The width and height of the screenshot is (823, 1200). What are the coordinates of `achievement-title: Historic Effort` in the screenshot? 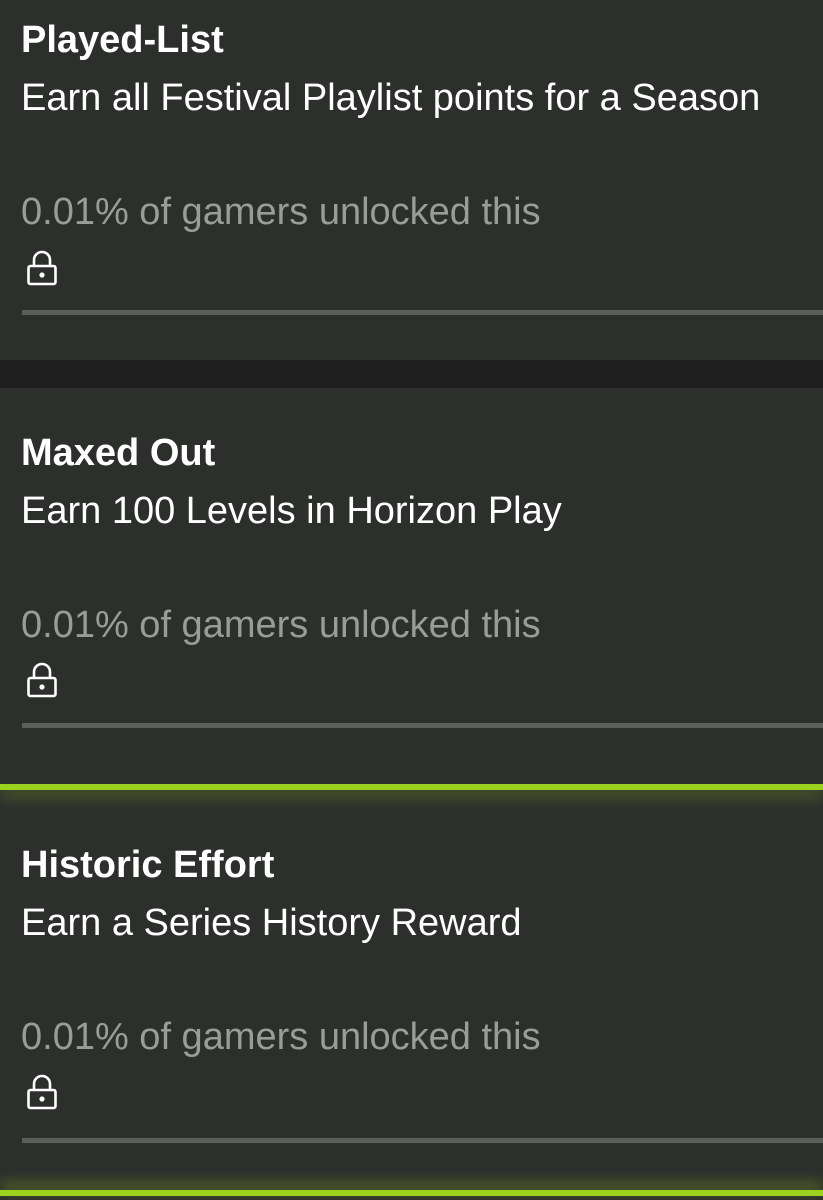 It's located at (148, 865).